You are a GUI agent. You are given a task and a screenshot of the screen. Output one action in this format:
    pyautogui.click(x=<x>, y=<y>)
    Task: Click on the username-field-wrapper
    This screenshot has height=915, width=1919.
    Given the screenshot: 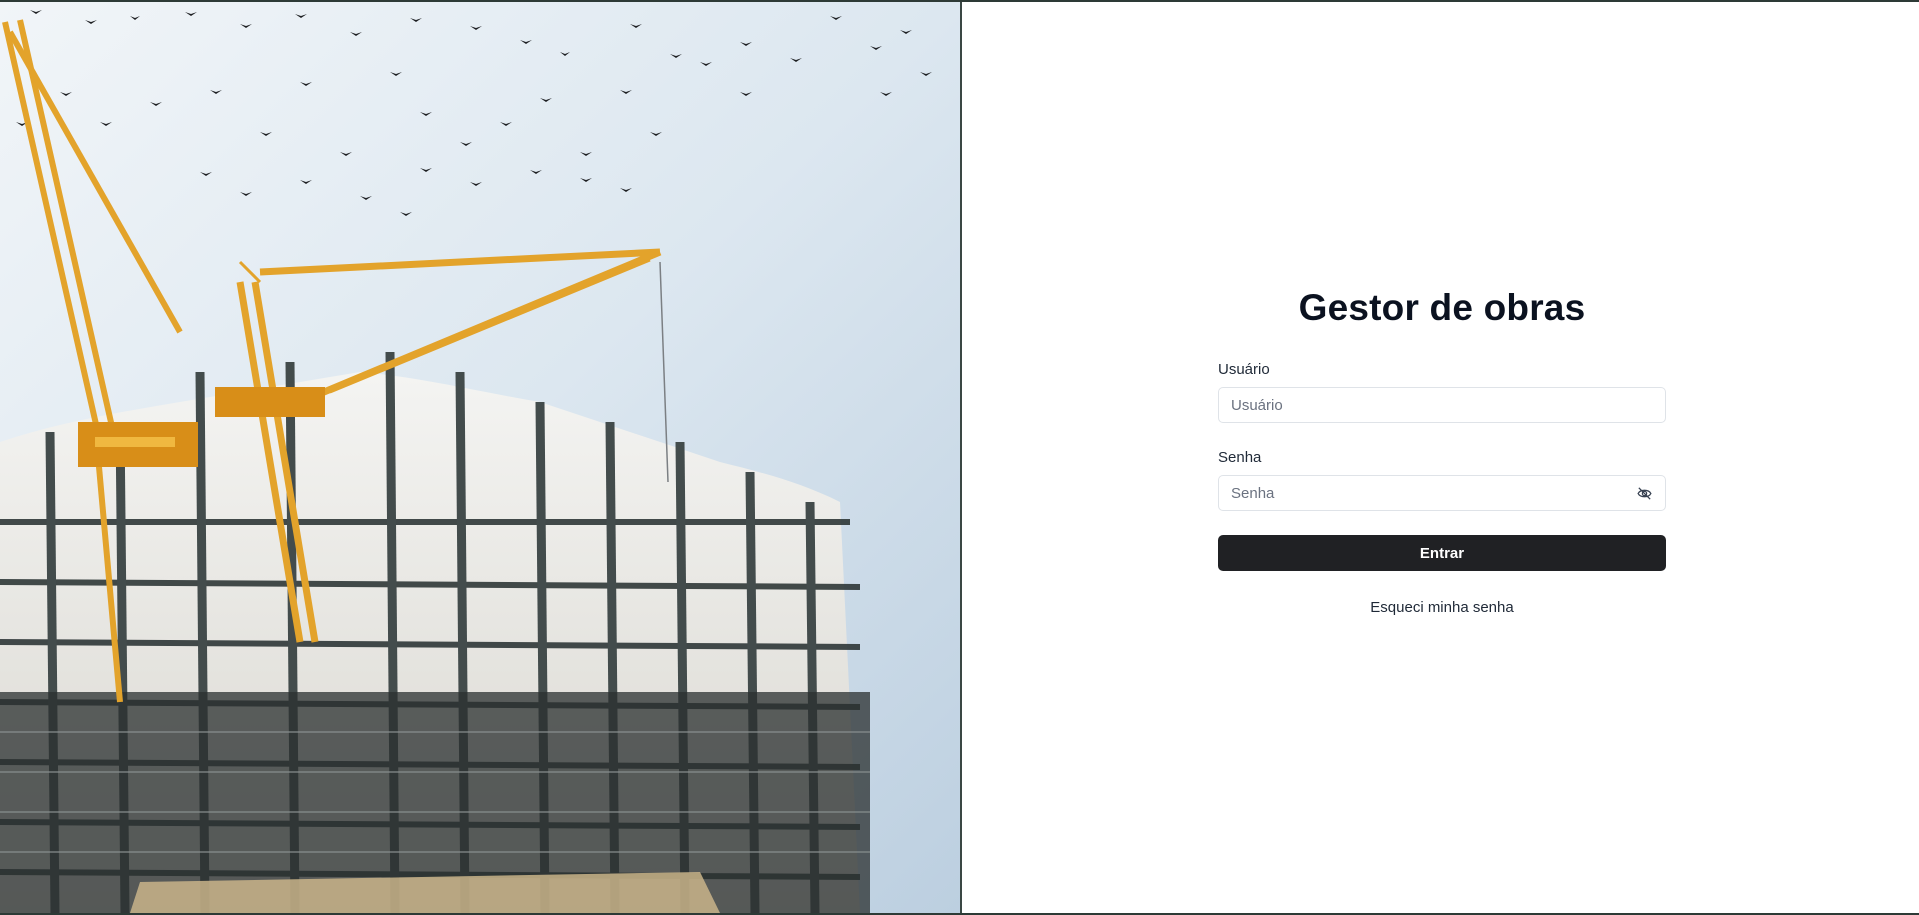 What is the action you would take?
    pyautogui.click(x=1442, y=405)
    